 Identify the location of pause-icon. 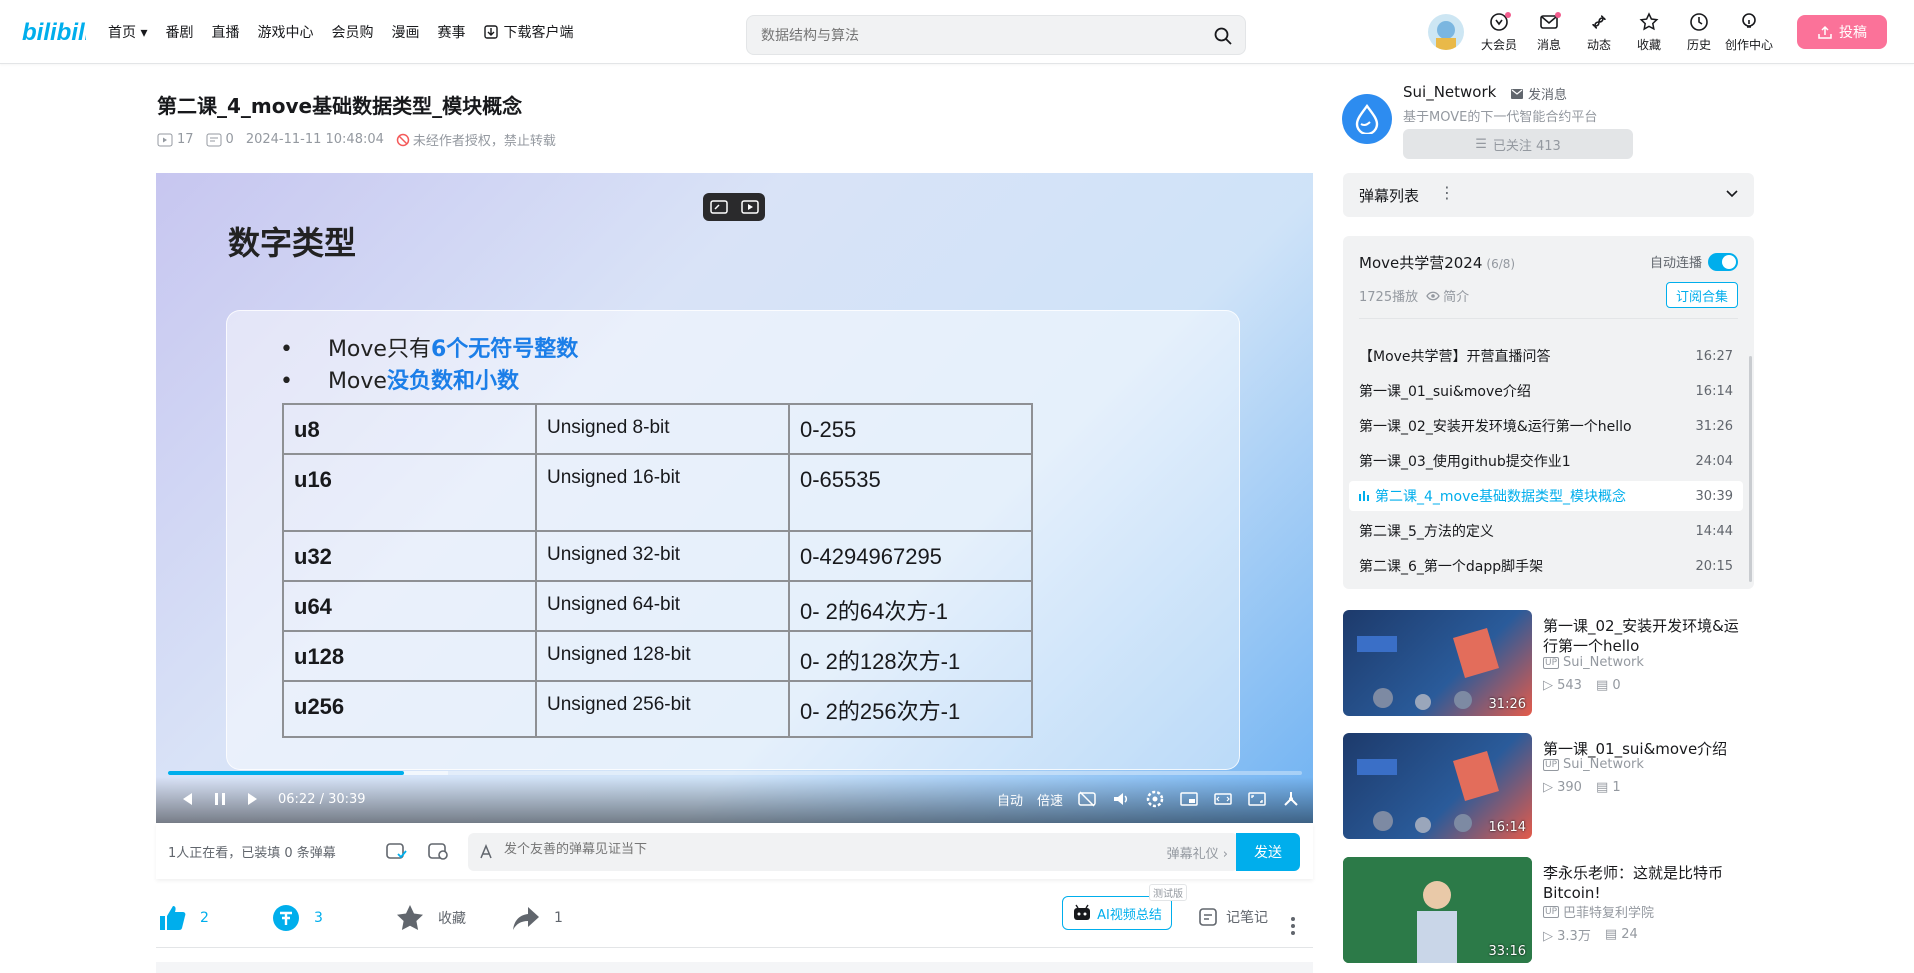
(220, 799).